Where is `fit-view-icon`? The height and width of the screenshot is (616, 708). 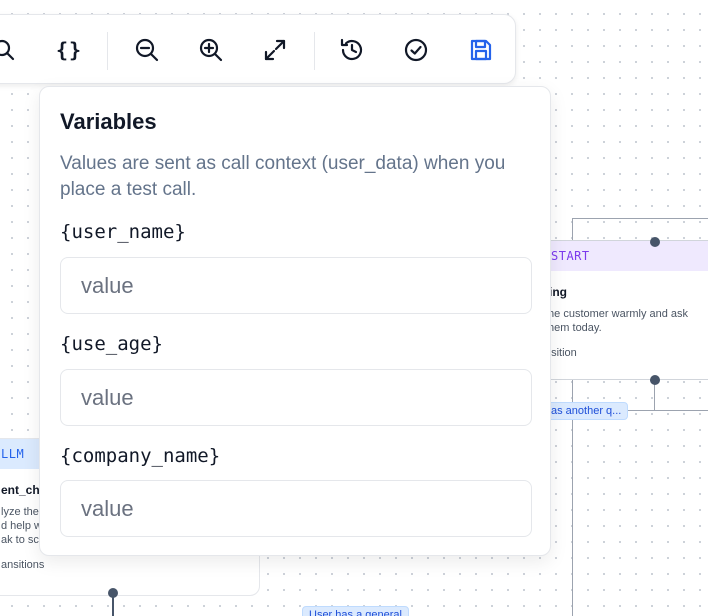 fit-view-icon is located at coordinates (275, 50).